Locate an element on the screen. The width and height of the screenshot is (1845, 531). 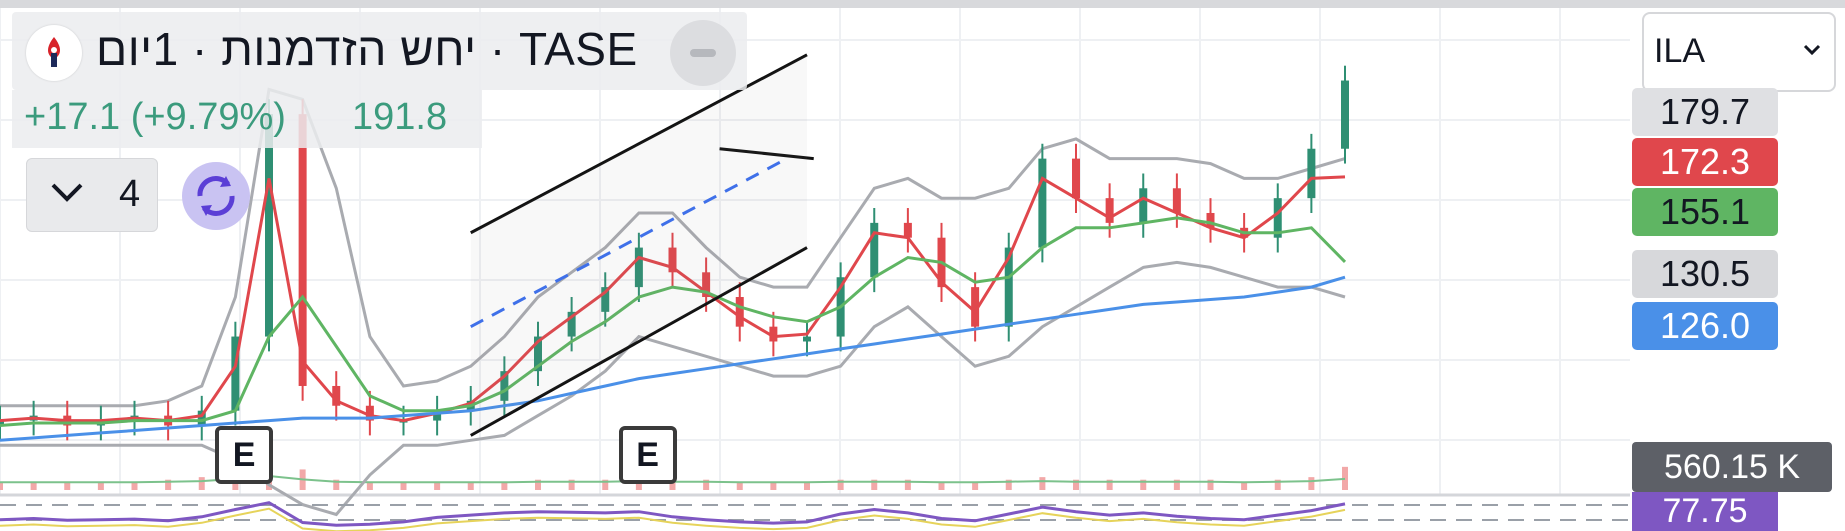
price-label-ma-slow: 126.0 is located at coordinates (1705, 326).